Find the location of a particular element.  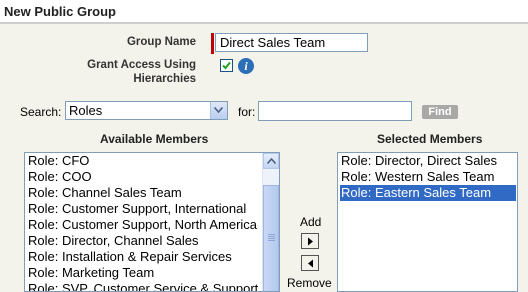

list-item-selected: Role: Eastern Sales Team is located at coordinates (428, 193).